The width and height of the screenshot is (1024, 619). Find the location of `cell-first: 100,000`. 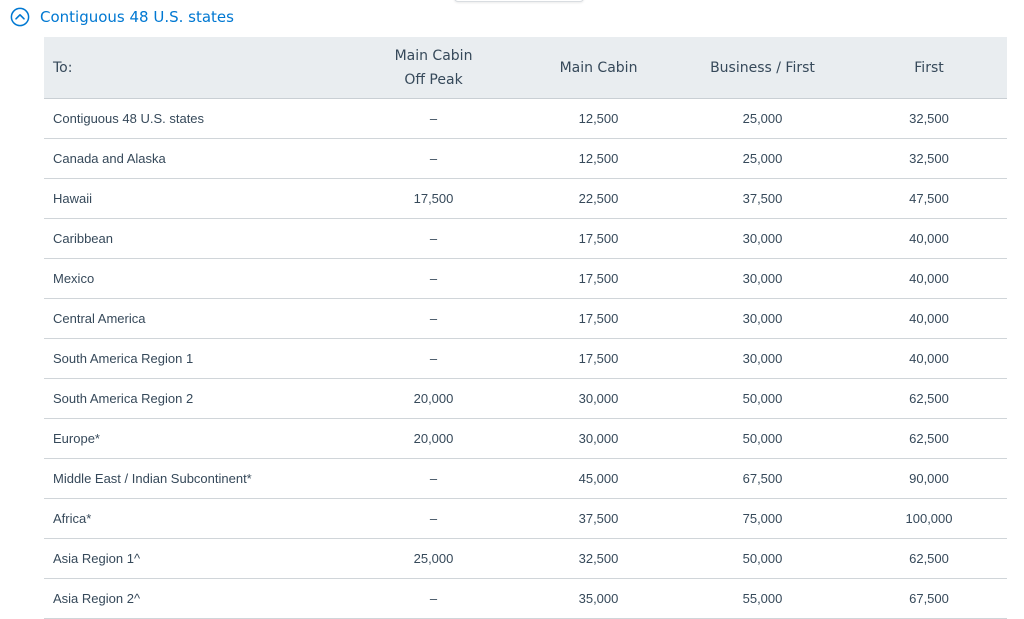

cell-first: 100,000 is located at coordinates (929, 518).